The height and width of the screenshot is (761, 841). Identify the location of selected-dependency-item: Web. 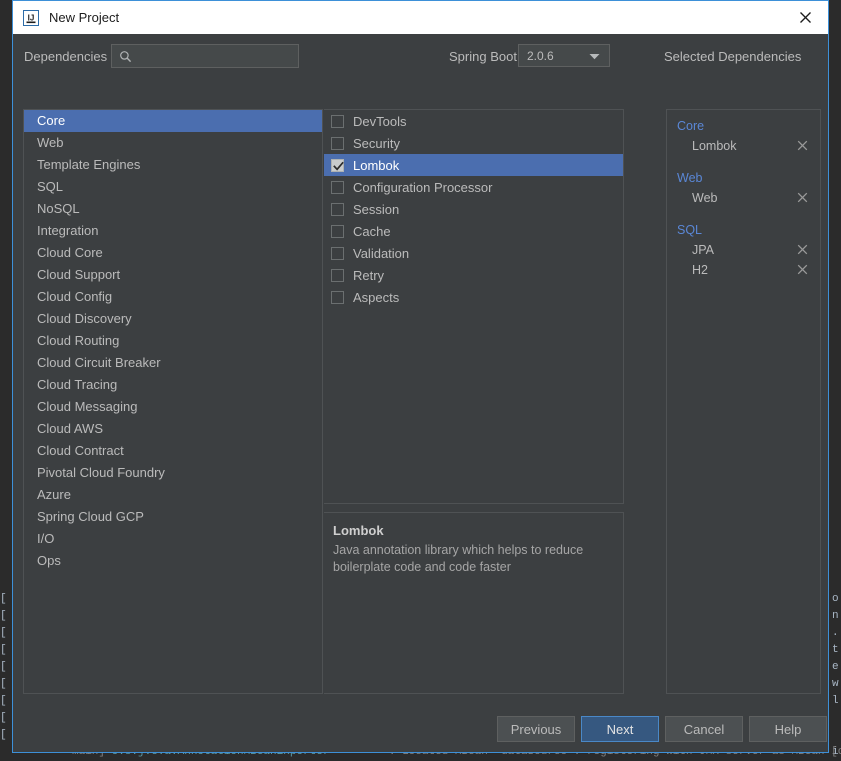
(743, 198).